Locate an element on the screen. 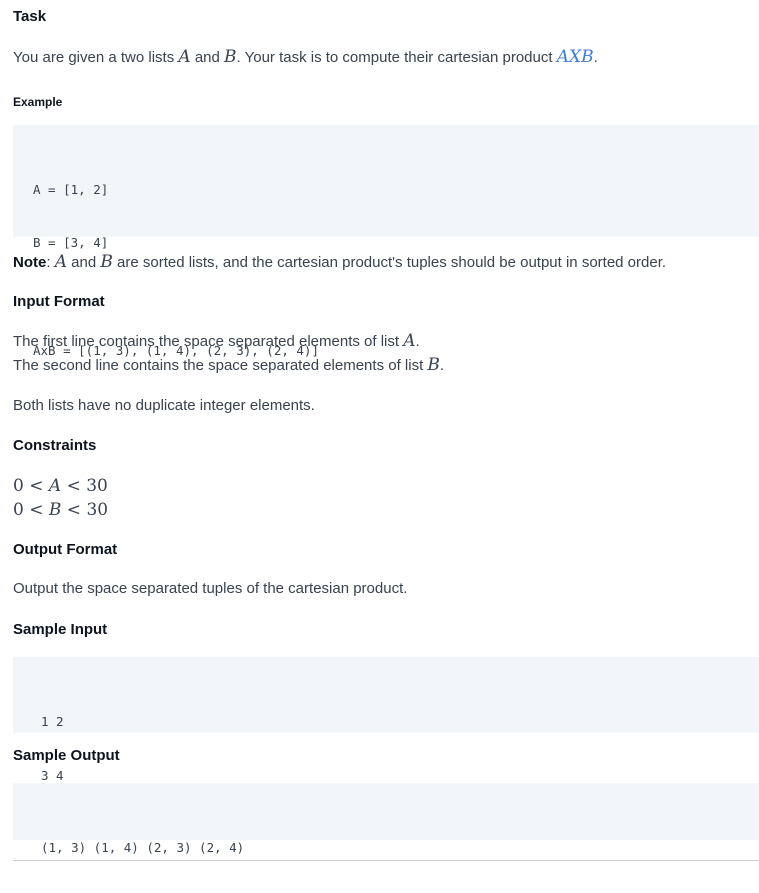 The width and height of the screenshot is (759, 893). constraint-b: 0 < B < 30 is located at coordinates (60, 510).